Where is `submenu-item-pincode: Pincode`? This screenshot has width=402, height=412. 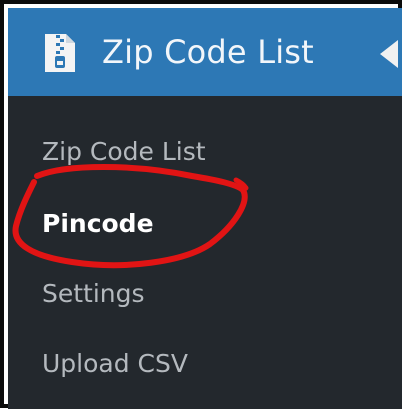
submenu-item-pincode: Pincode is located at coordinates (98, 224).